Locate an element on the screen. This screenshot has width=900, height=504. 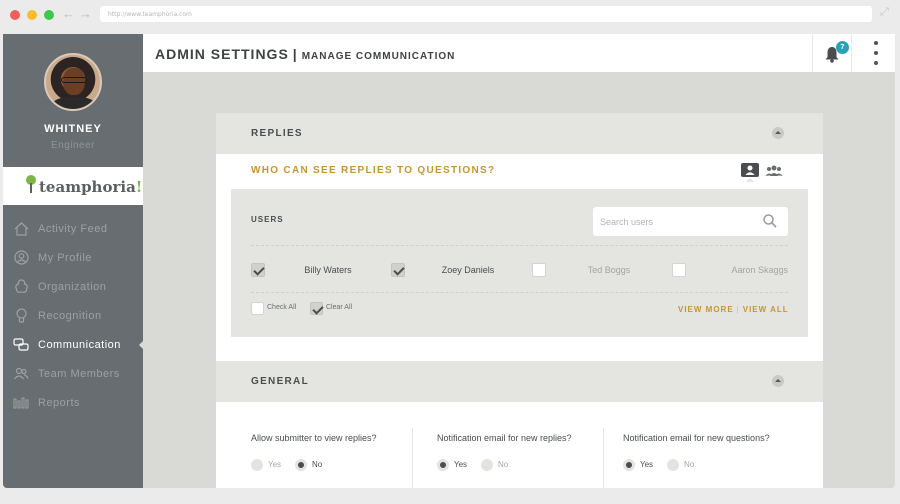
user-name-label: Billy Waters is located at coordinates (328, 270).